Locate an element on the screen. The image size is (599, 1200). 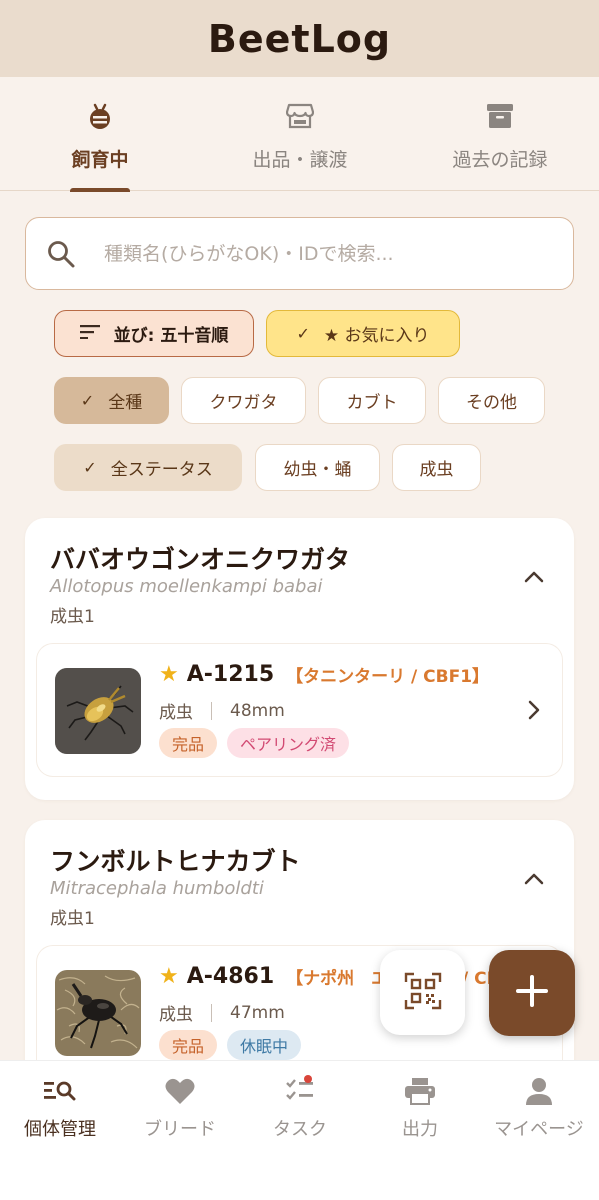
heart-icon is located at coordinates (180, 1091).